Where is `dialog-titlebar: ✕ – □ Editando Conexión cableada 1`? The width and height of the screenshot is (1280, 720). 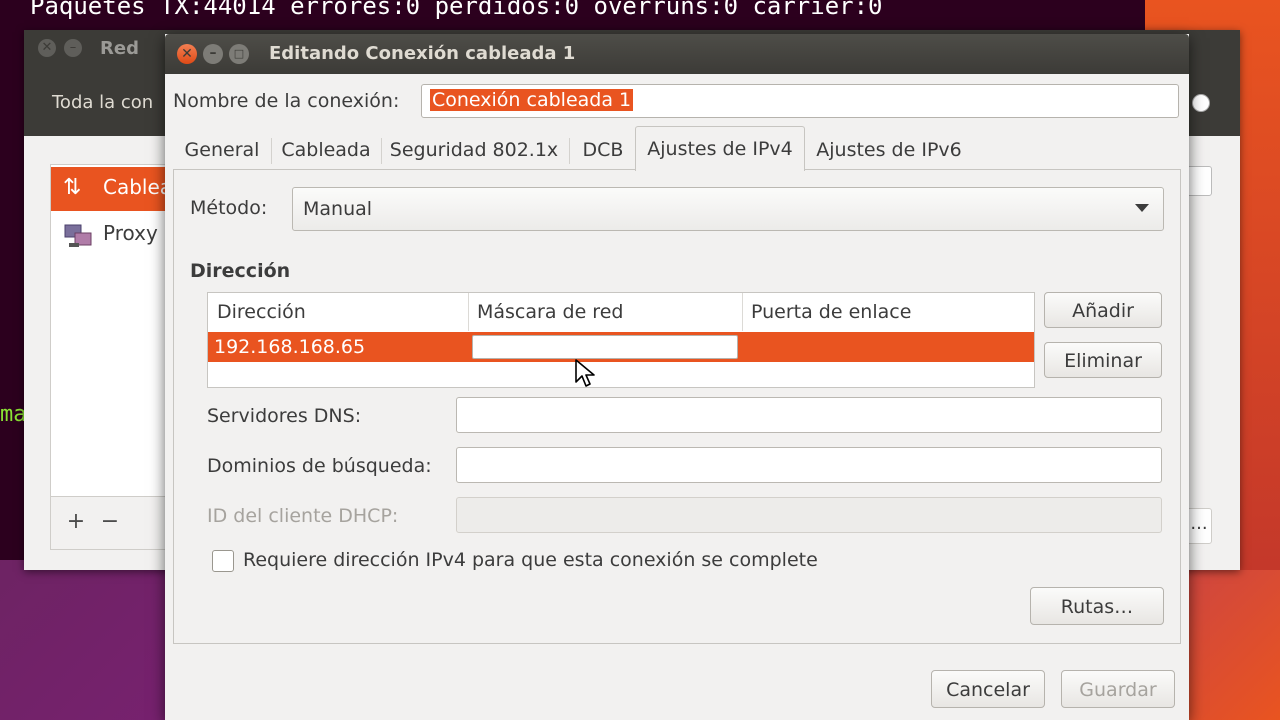
dialog-titlebar: ✕ – □ Editando Conexión cableada 1 is located at coordinates (677, 54).